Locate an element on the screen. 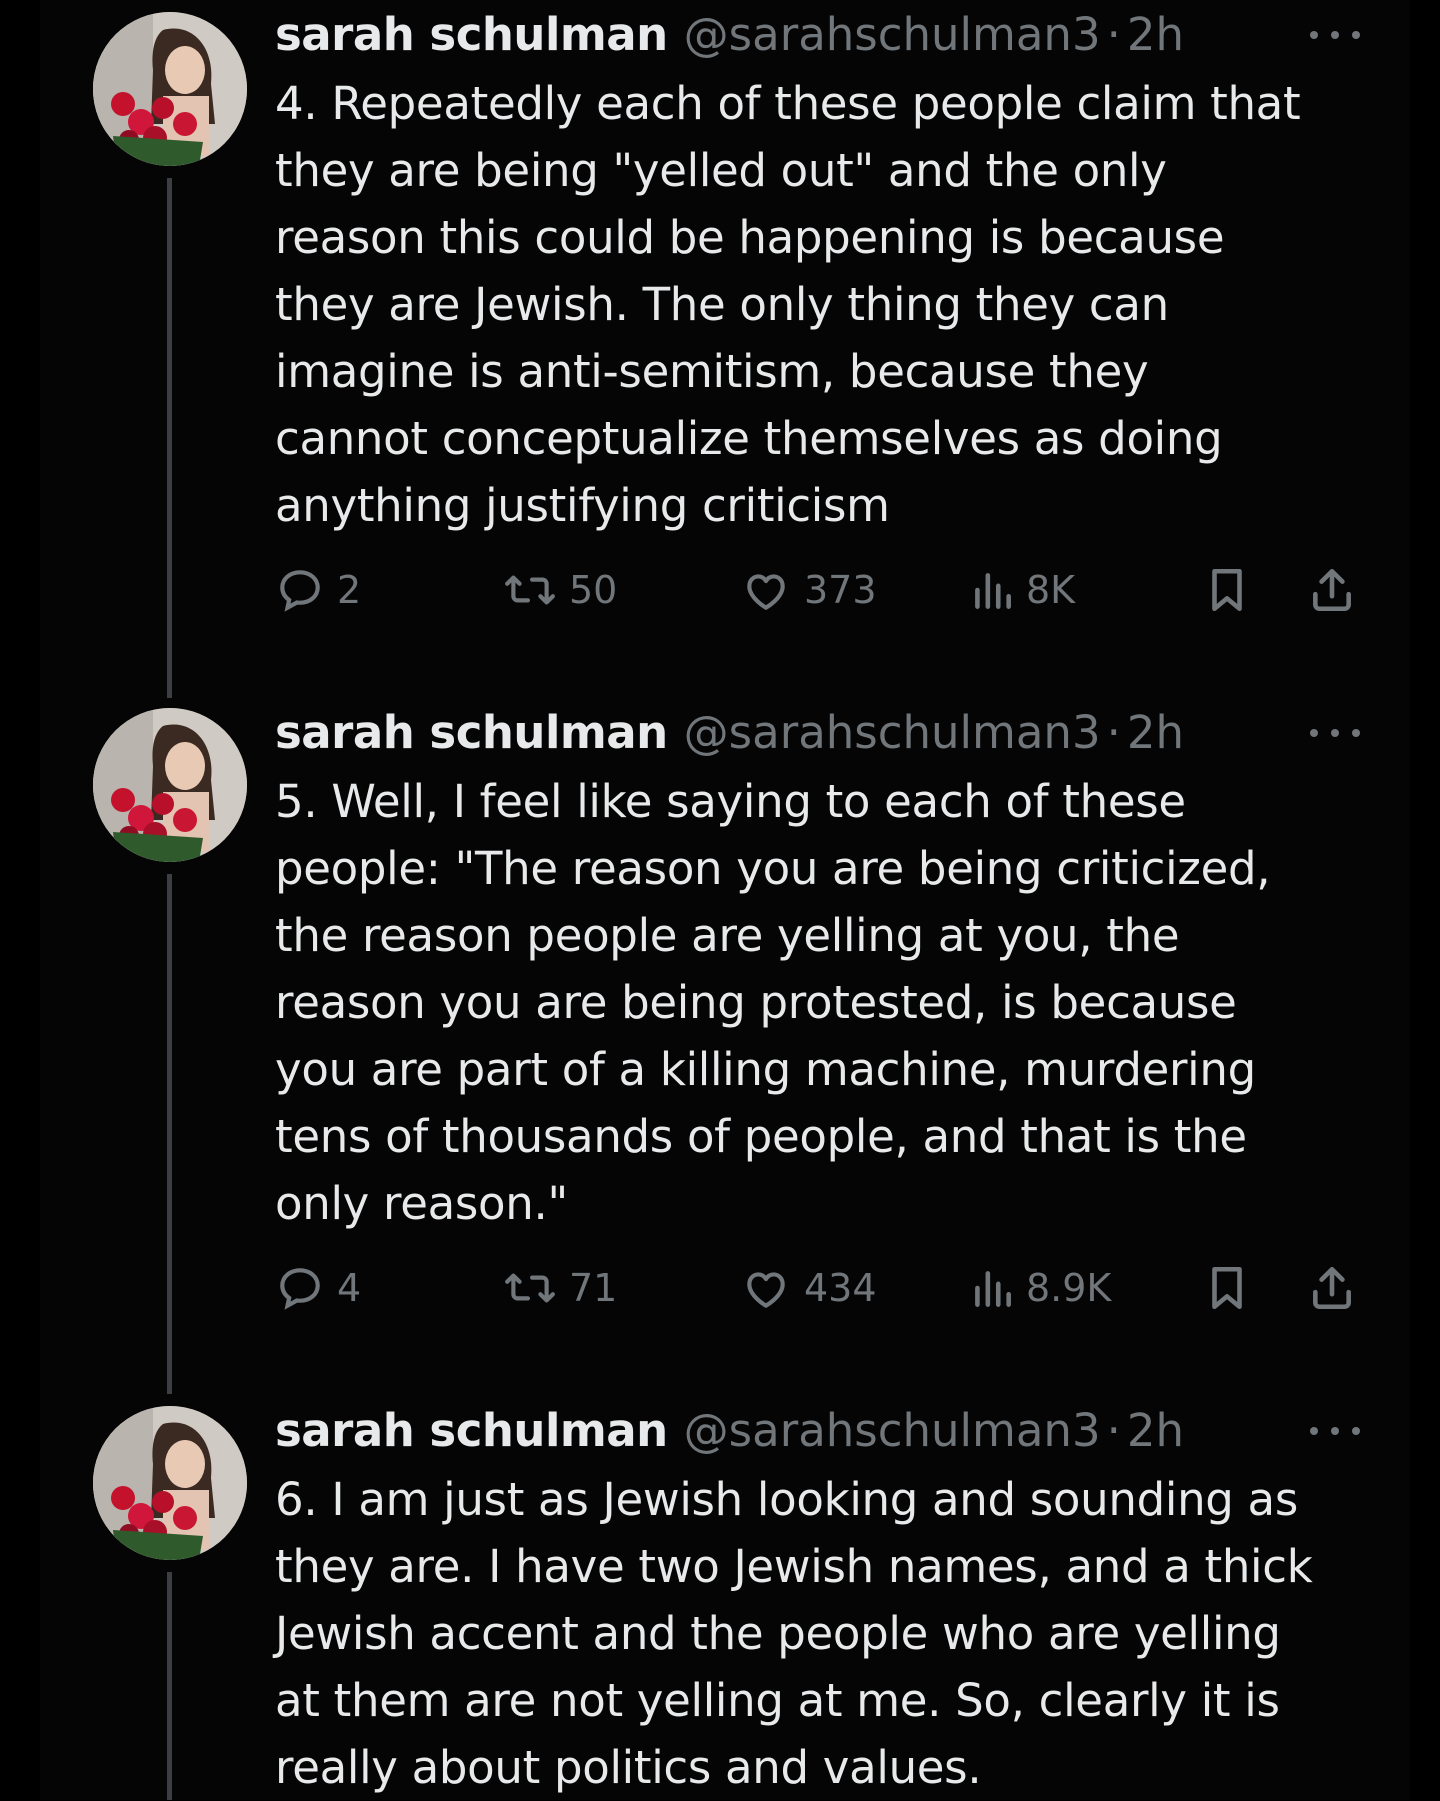 Image resolution: width=1440 pixels, height=1801 pixels. reply-button: 2 is located at coordinates (318, 590).